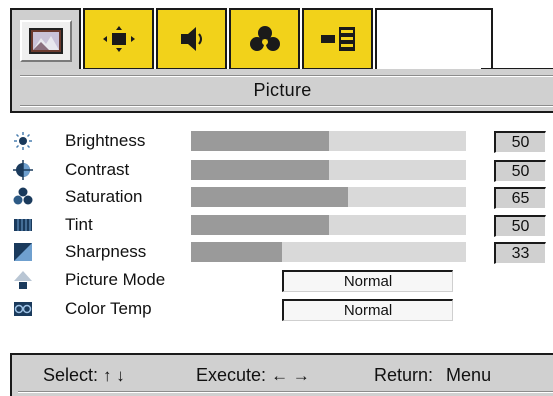 This screenshot has height=396, width=553. I want to click on page-title: Picture, so click(282, 90).